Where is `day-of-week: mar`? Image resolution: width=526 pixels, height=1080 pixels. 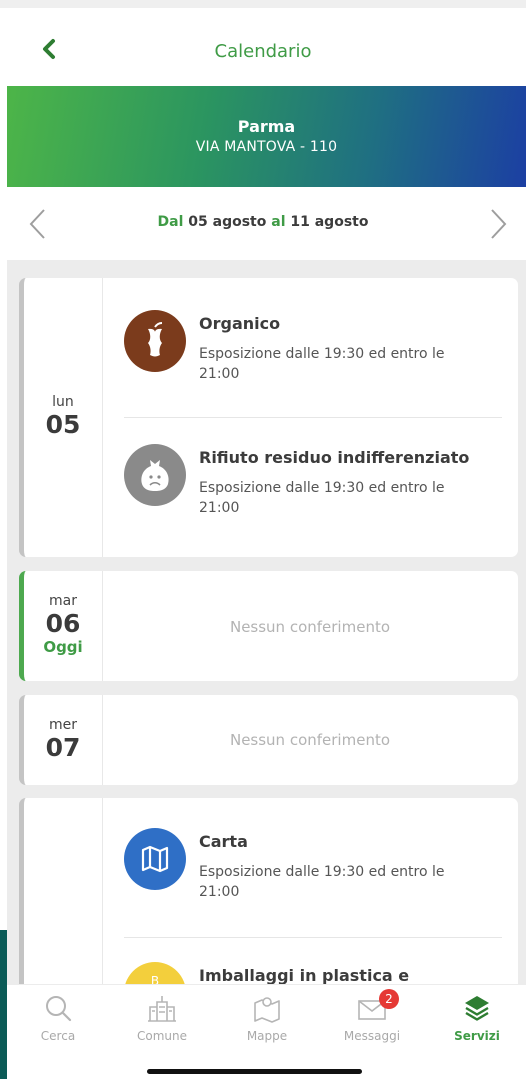
day-of-week: mar is located at coordinates (63, 601).